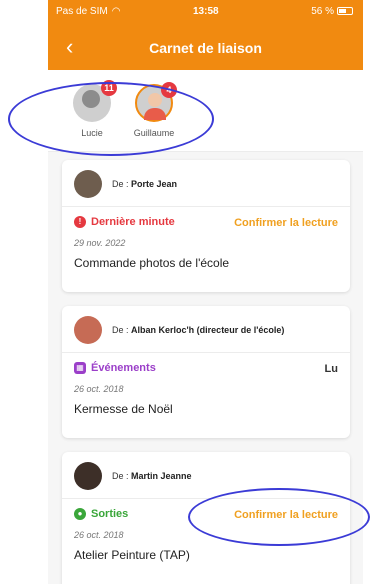 The image size is (375, 584). I want to click on category-label: ! Dernière minute, so click(124, 222).